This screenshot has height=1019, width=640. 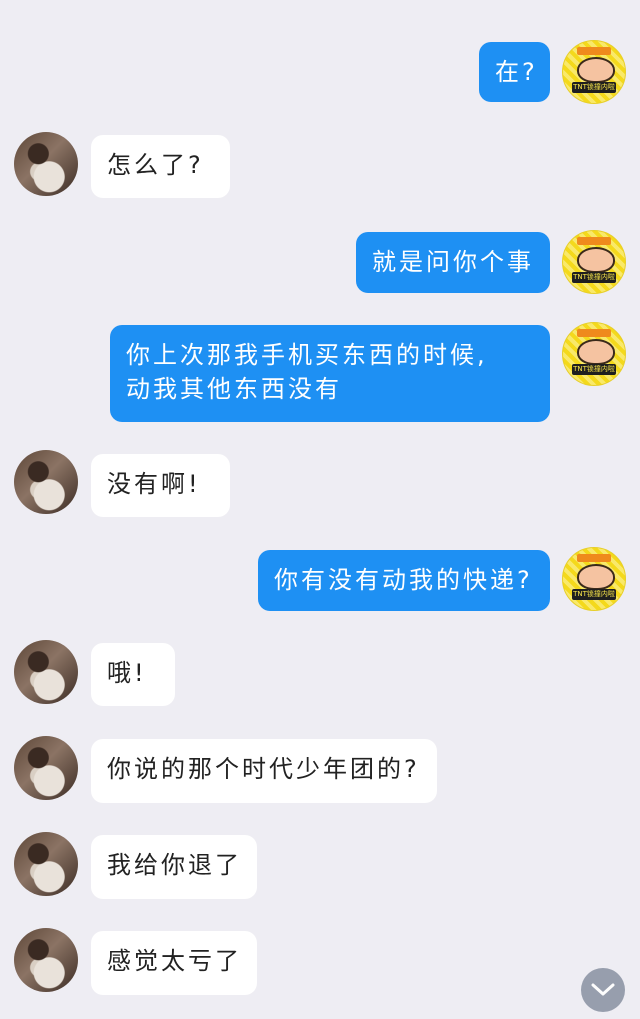 I want to click on scroll-to-bottom-button, so click(x=603, y=990).